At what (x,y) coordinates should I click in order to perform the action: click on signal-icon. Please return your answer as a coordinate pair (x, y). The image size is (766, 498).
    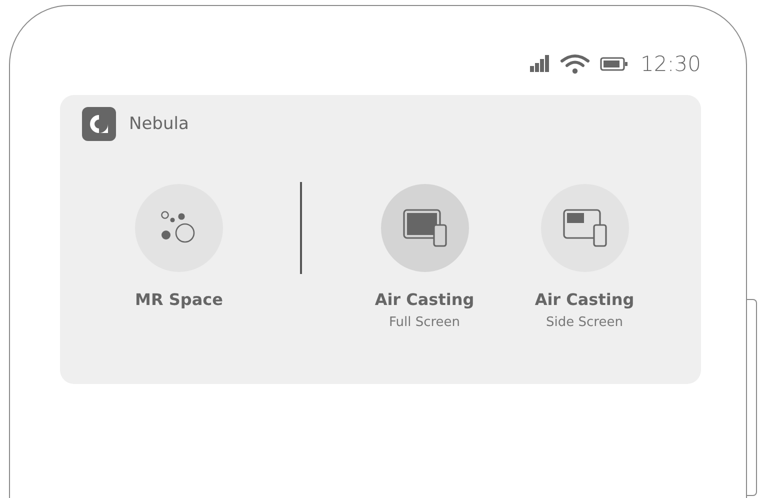
    Looking at the image, I should click on (540, 63).